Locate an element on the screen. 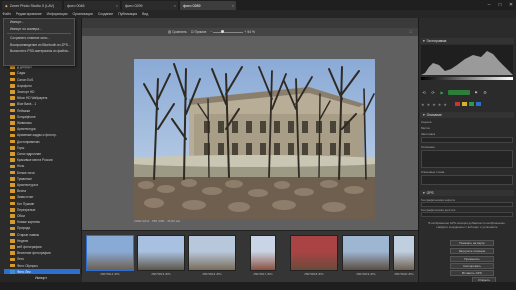  menu-organize: Организация is located at coordinates (82, 14).